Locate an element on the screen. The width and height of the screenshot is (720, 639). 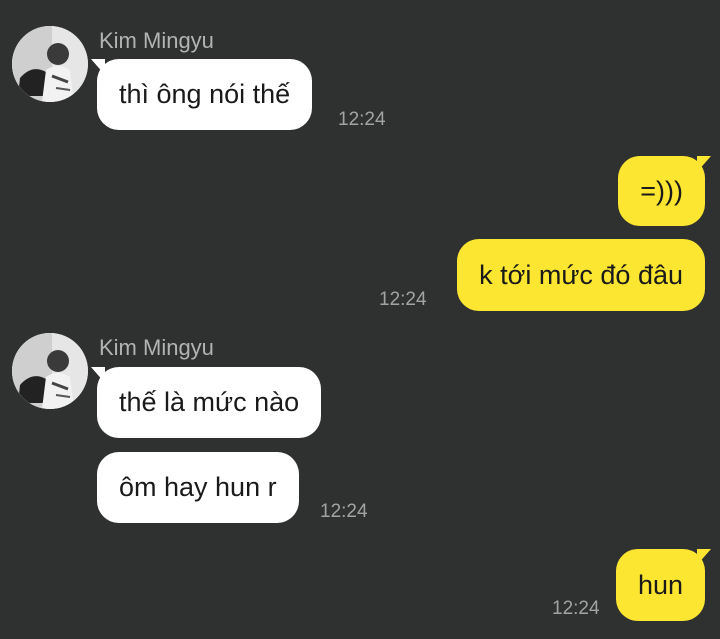
message-text: k tới mức đó đâu is located at coordinates (581, 274).